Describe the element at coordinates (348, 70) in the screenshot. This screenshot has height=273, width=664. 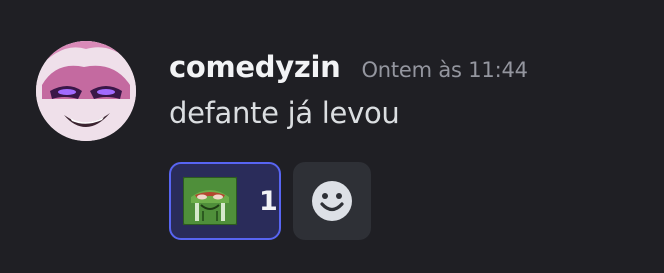
I see `message-header: comedyzin Ontem às 11:44` at that location.